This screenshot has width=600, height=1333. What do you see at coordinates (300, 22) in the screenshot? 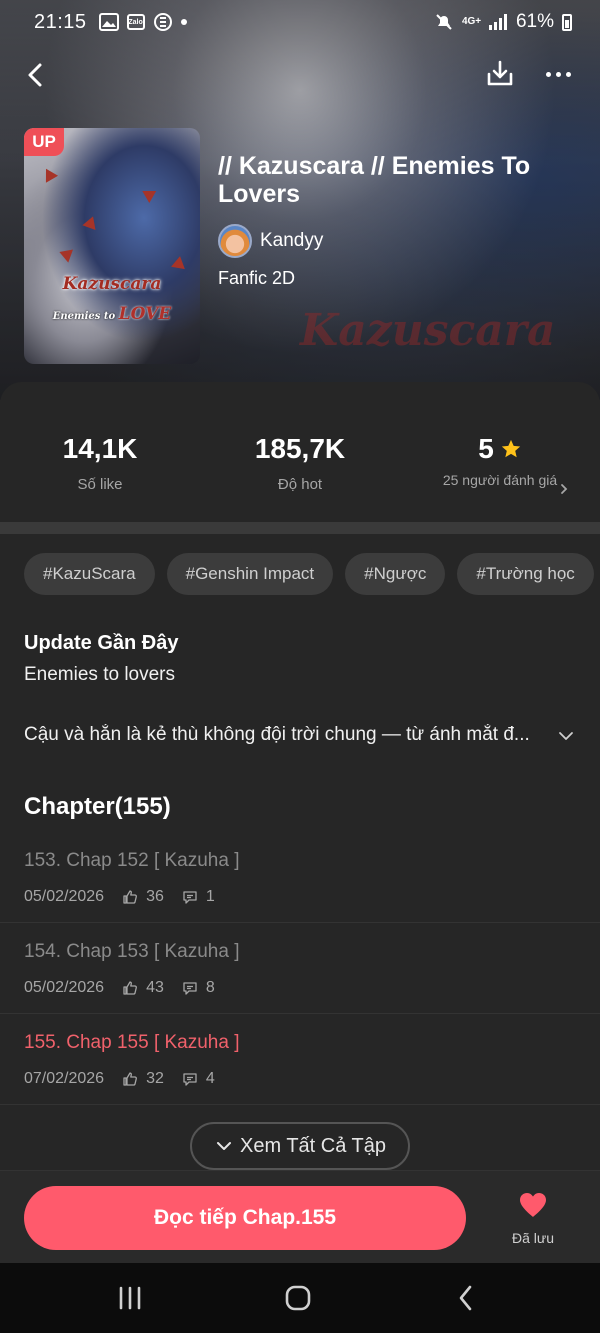
I see `status-bar: 21:15 Zalo 4G+ 61%` at bounding box center [300, 22].